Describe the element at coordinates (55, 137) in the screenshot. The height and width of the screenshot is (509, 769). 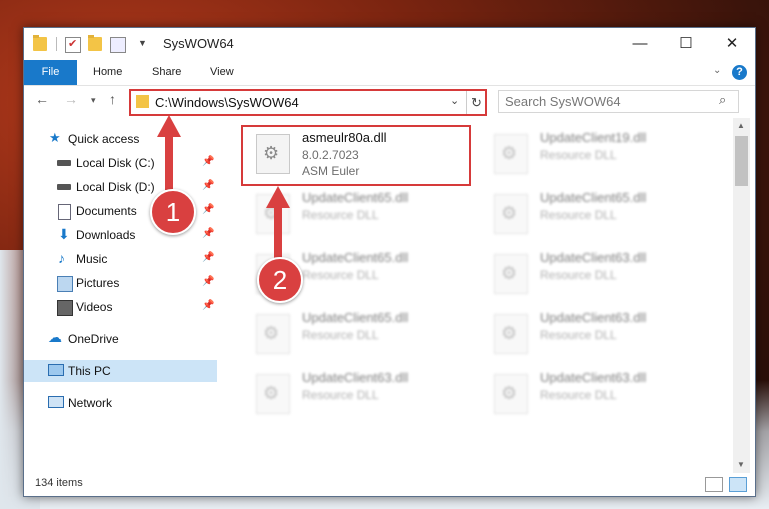
I see `star-icon: ★` at that location.